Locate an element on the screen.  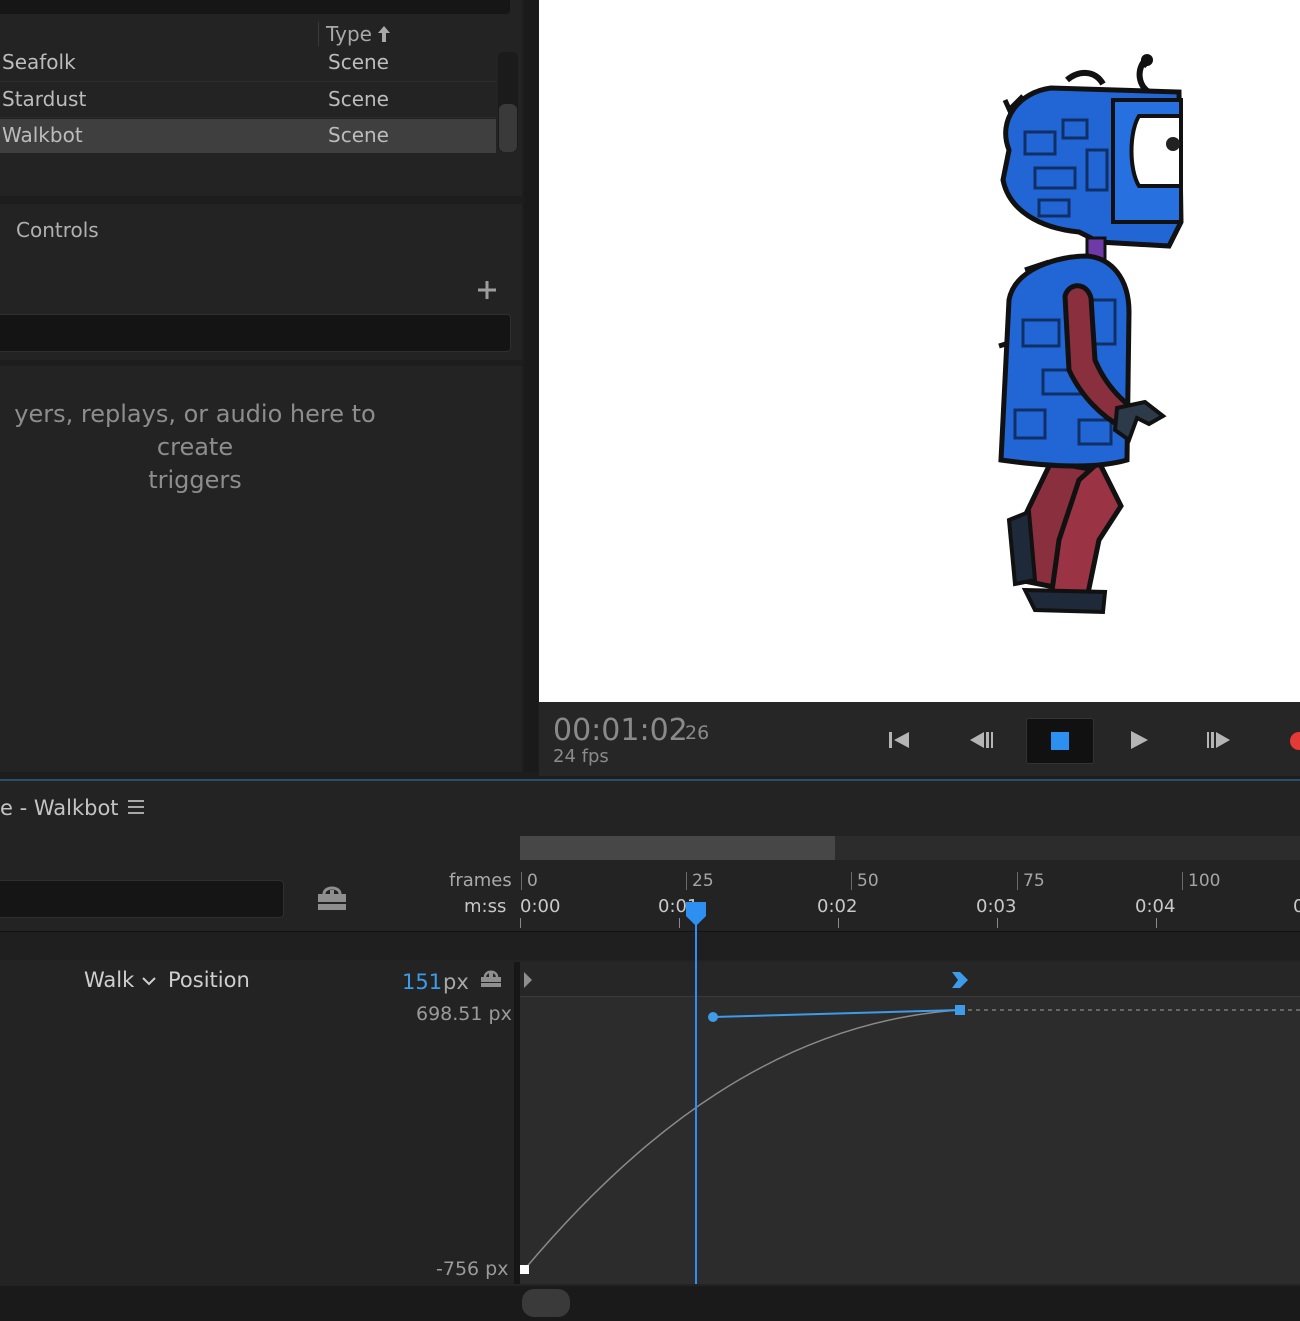
track-lock-toggle is located at coordinates (491, 981).